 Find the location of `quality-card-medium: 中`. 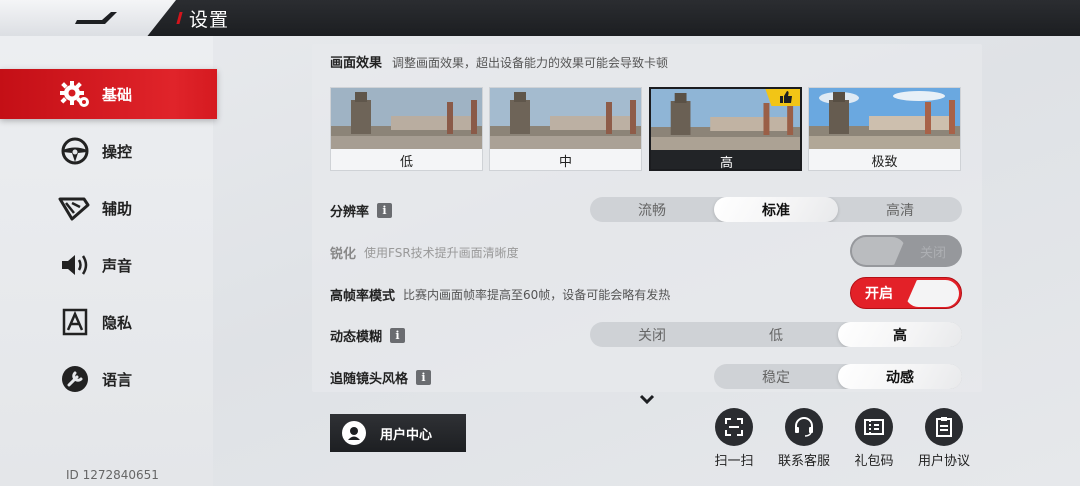

quality-card-medium: 中 is located at coordinates (565, 129).